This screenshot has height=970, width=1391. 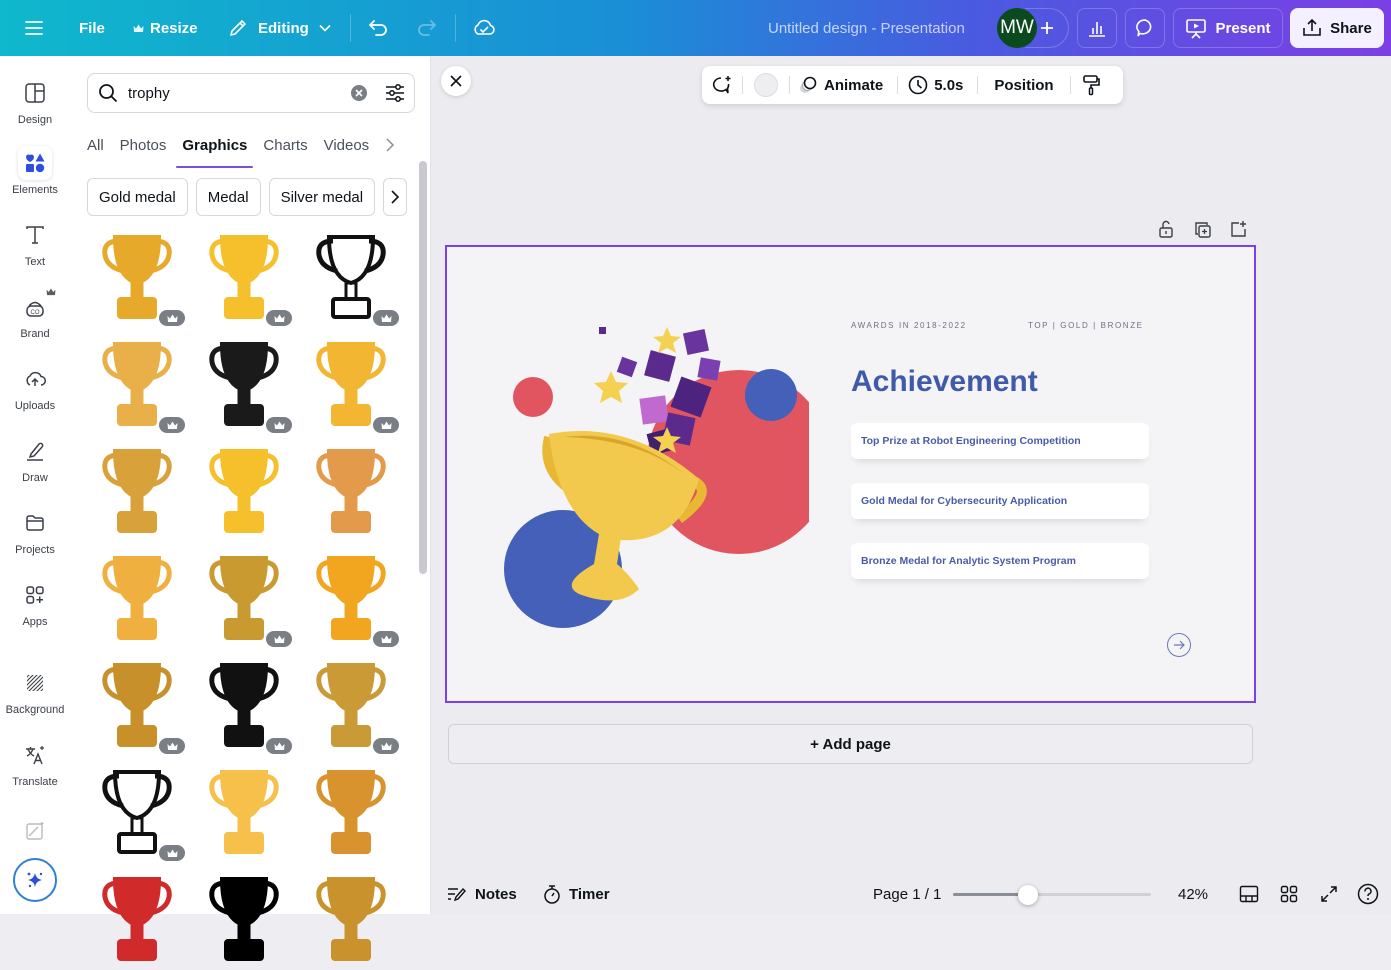 I want to click on zoom-percentage: 42%, so click(x=1193, y=894).